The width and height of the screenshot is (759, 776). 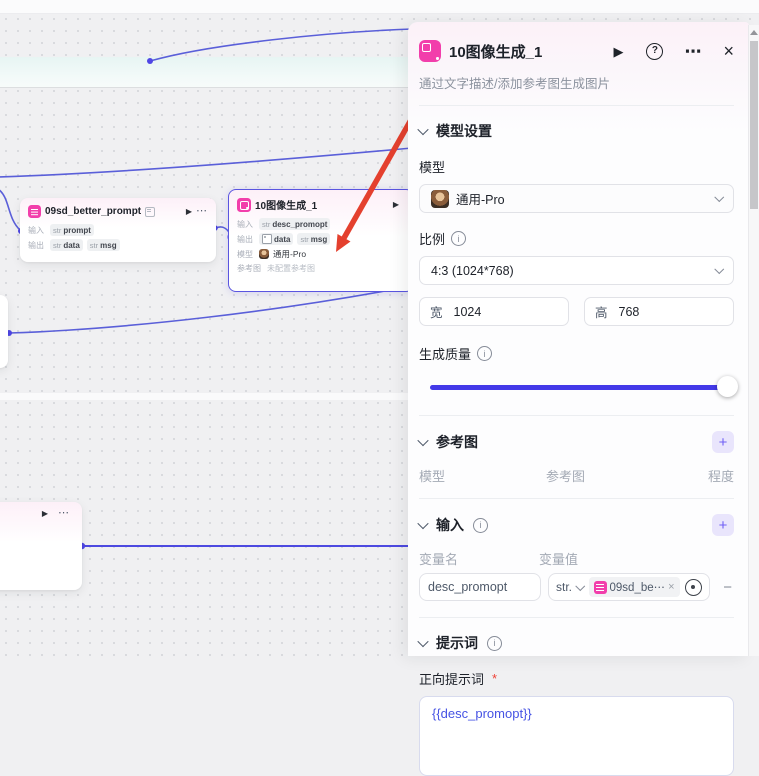 What do you see at coordinates (71, 245) in the screenshot?
I see `var-name: data` at bounding box center [71, 245].